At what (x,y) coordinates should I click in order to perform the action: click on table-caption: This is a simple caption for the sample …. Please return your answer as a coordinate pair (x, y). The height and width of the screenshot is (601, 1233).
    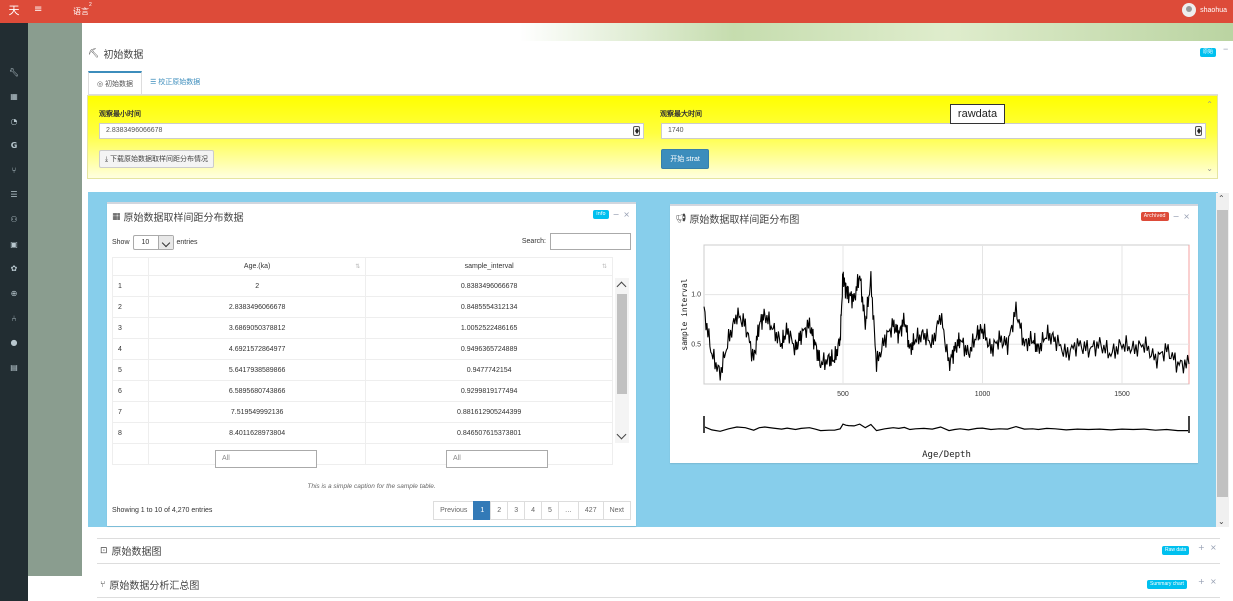
    Looking at the image, I should click on (371, 486).